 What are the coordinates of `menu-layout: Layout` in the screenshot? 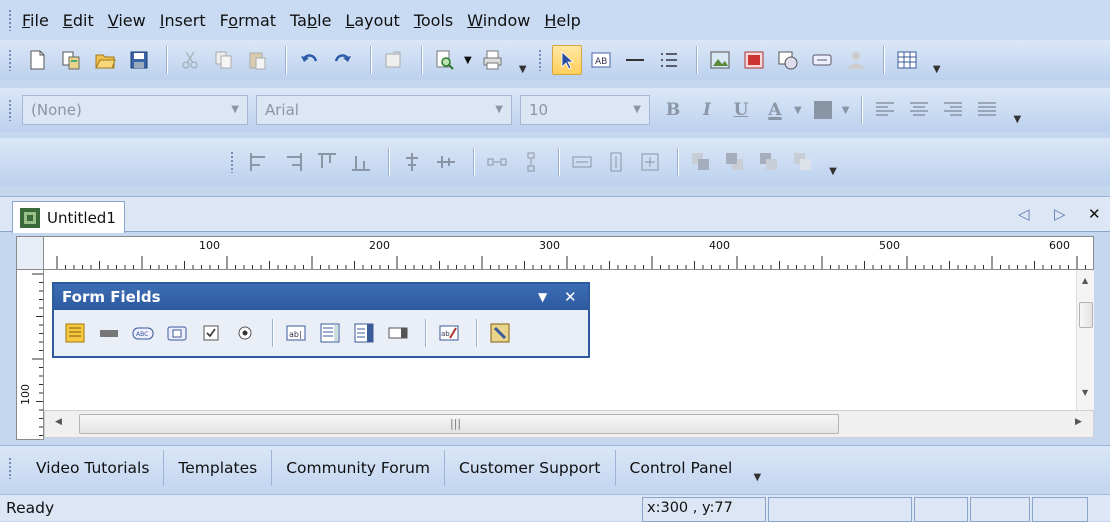 It's located at (372, 20).